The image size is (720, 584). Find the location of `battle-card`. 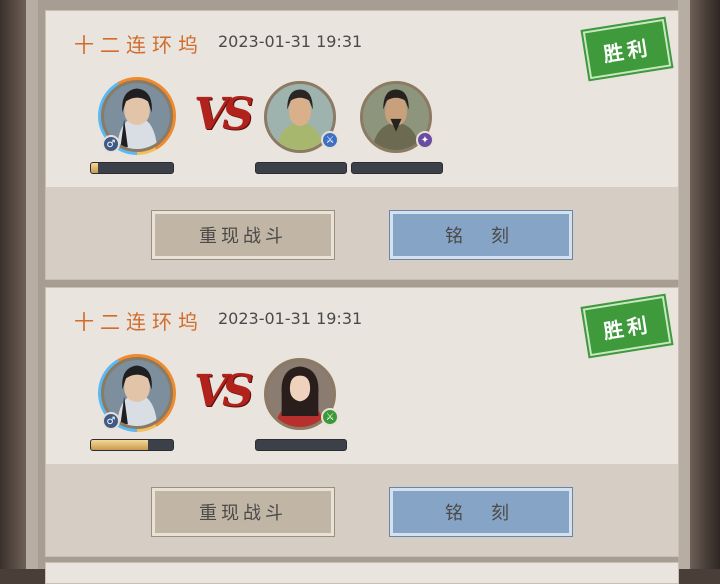

battle-card is located at coordinates (362, 573).